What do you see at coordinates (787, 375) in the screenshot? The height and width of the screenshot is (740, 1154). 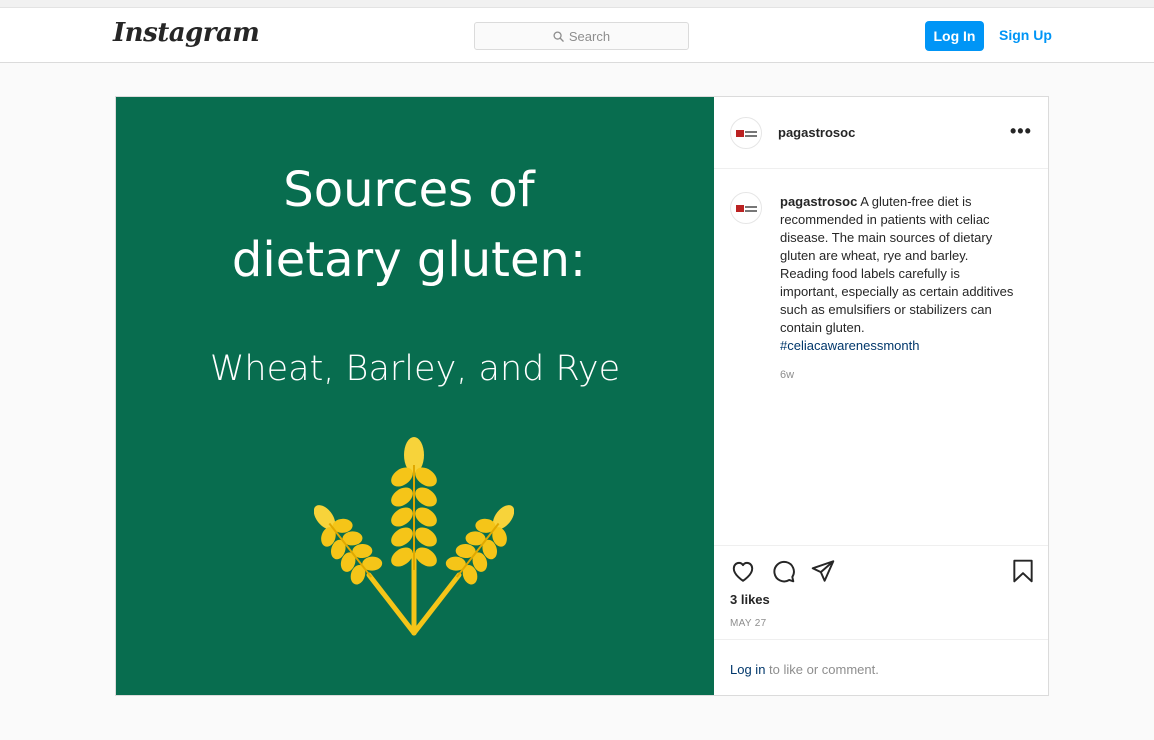 I see `caption-age: 6w` at bounding box center [787, 375].